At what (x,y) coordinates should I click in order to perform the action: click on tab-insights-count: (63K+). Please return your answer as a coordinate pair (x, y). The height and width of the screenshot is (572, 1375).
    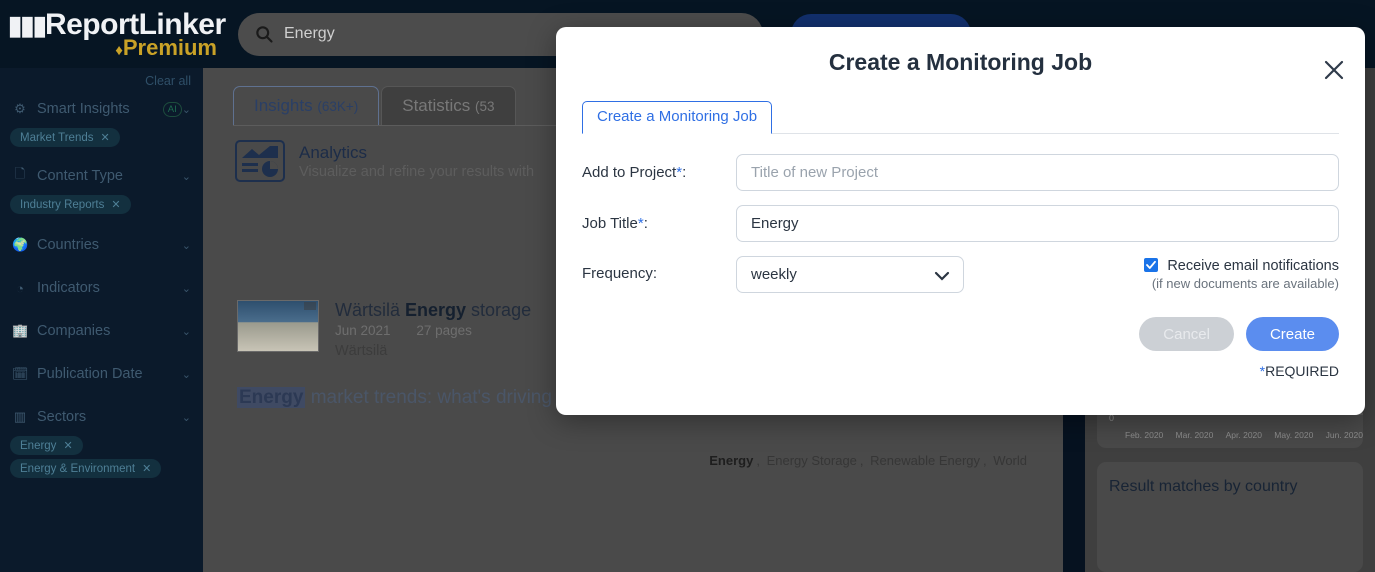
    Looking at the image, I should click on (338, 106).